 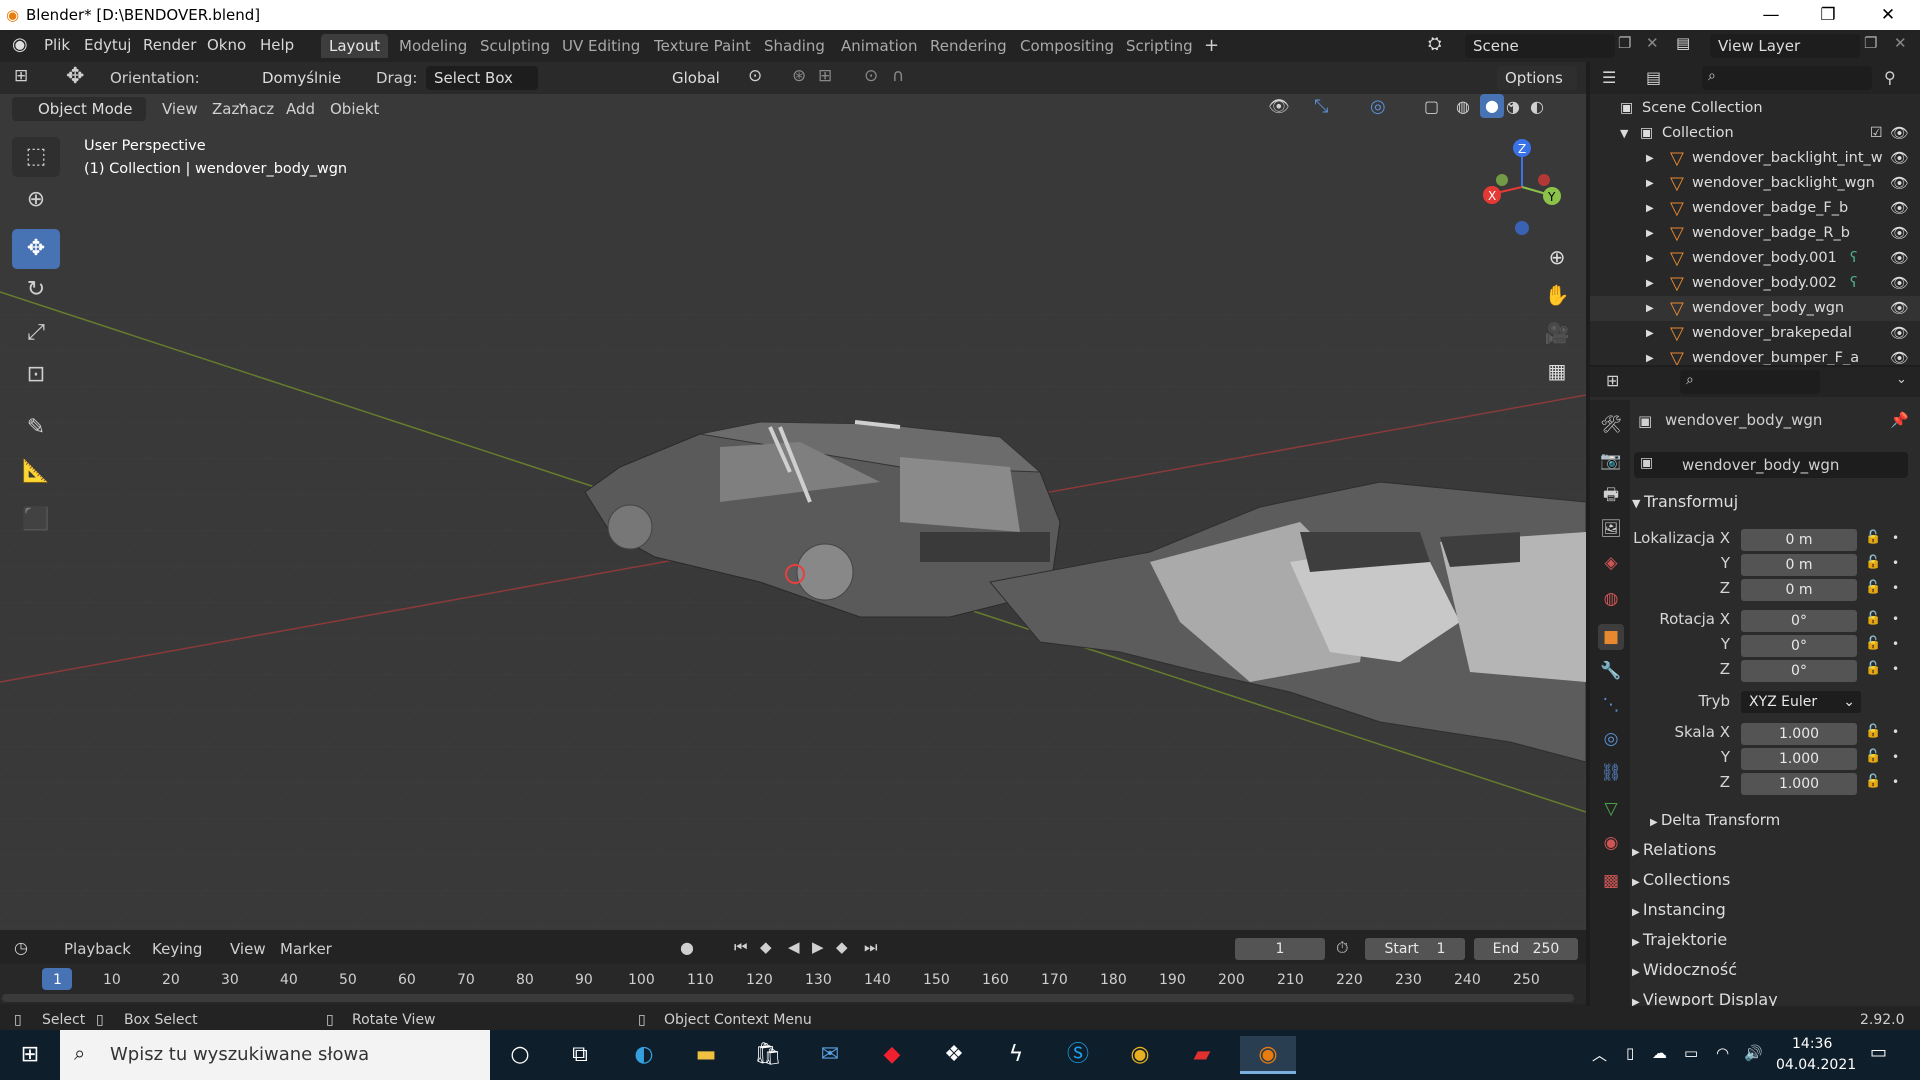 I want to click on tray-device-icon: ▯, so click(x=1630, y=1053).